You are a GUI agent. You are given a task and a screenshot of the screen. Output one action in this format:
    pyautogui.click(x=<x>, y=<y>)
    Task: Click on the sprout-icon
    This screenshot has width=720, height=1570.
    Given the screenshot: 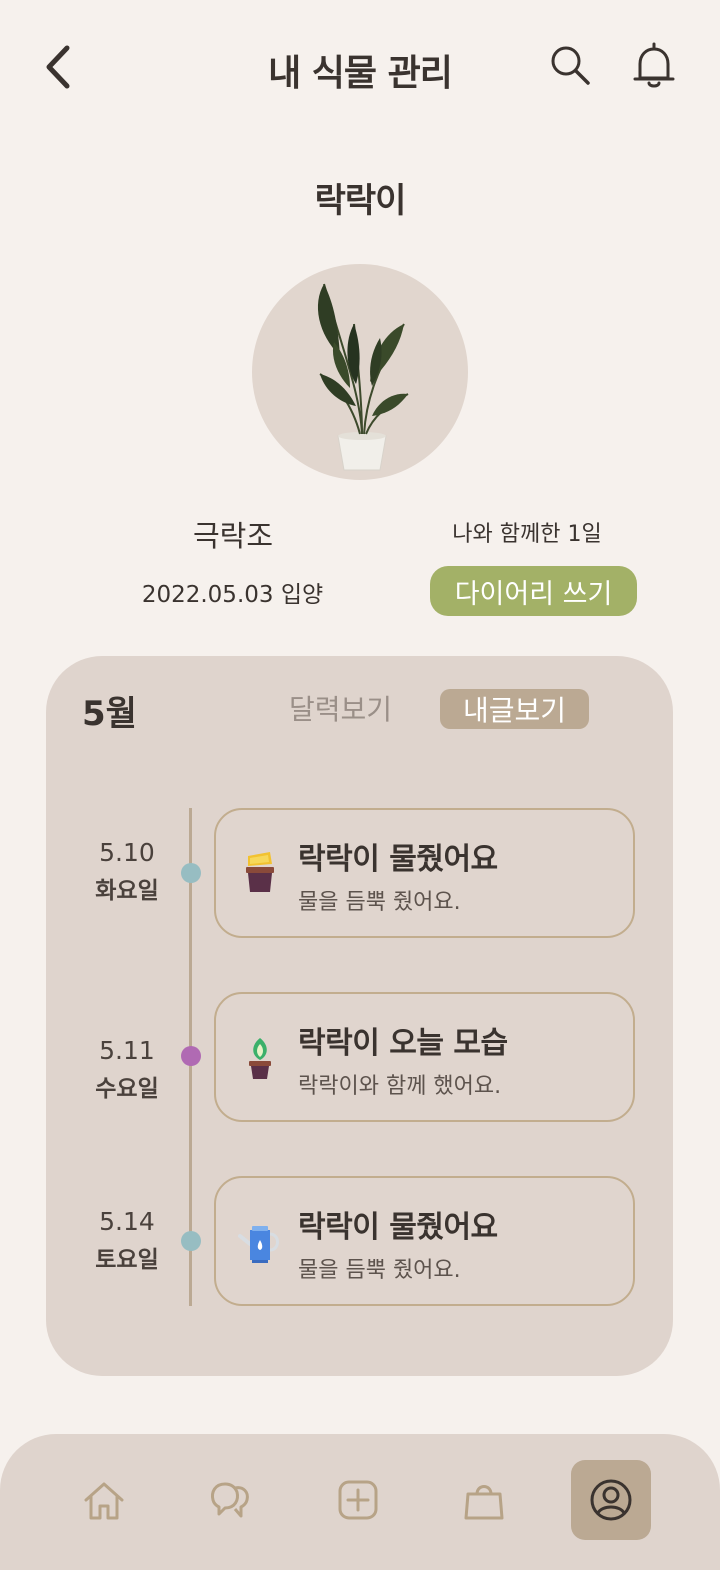 What is the action you would take?
    pyautogui.click(x=260, y=1058)
    